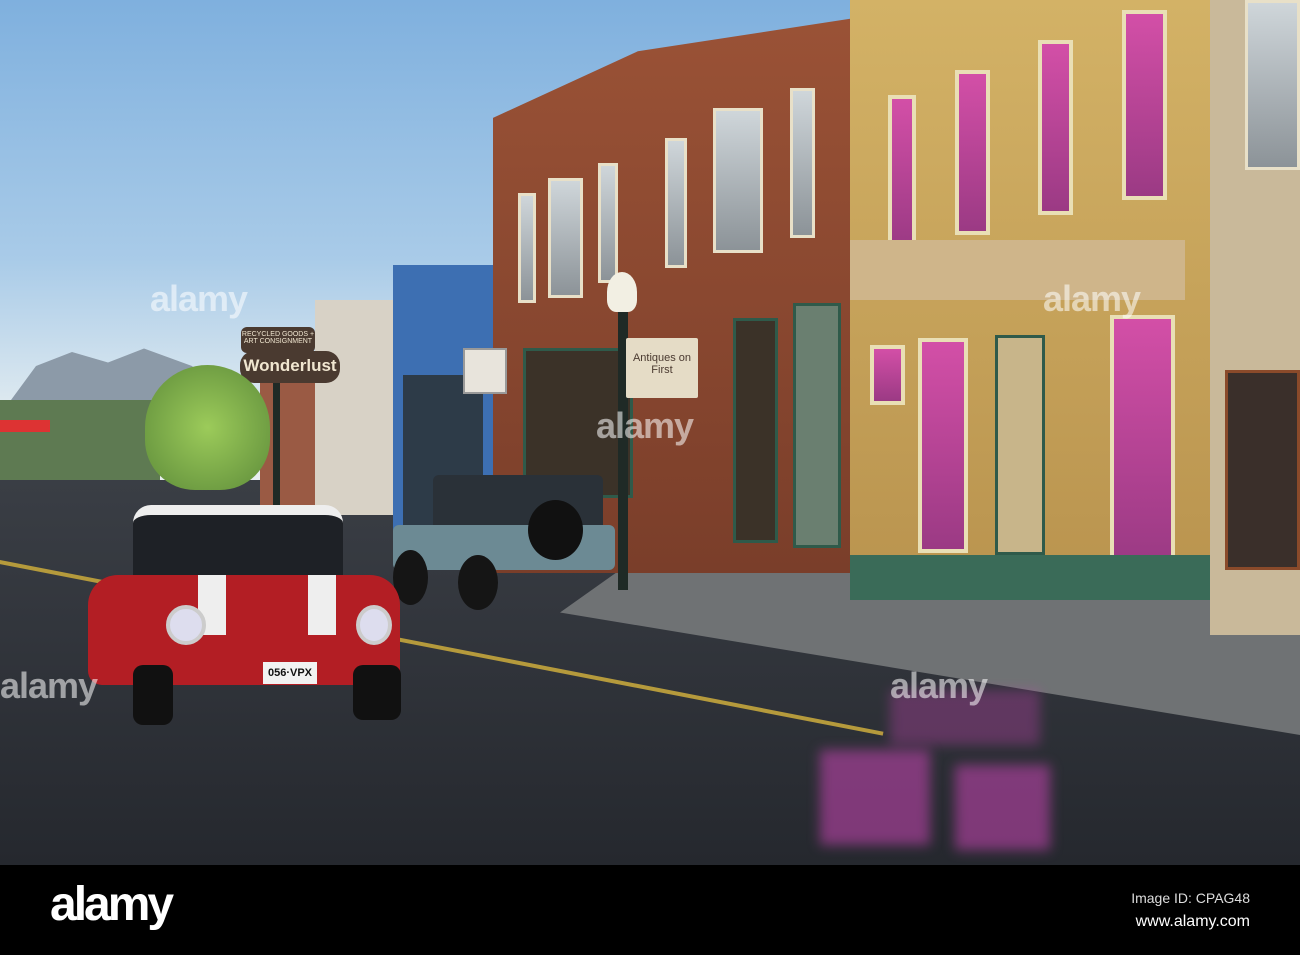 The height and width of the screenshot is (955, 1300). Describe the element at coordinates (662, 368) in the screenshot. I see `antiques-sign: Antiques on First` at that location.